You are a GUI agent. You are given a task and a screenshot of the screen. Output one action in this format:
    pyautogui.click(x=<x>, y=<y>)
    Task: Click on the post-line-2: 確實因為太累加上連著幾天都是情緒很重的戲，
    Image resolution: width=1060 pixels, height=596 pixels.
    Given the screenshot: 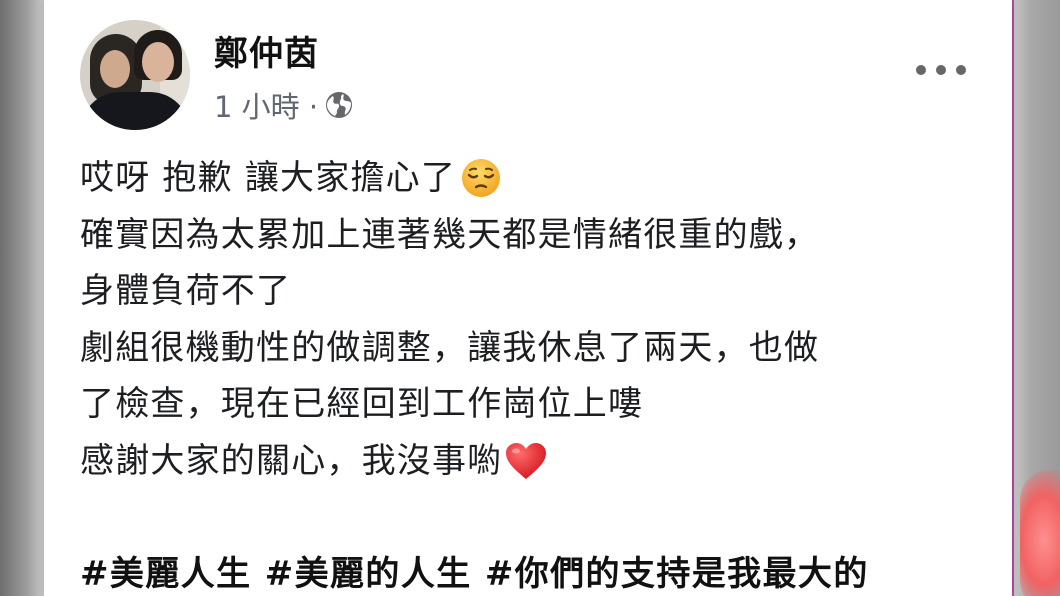 What is the action you would take?
    pyautogui.click(x=450, y=234)
    